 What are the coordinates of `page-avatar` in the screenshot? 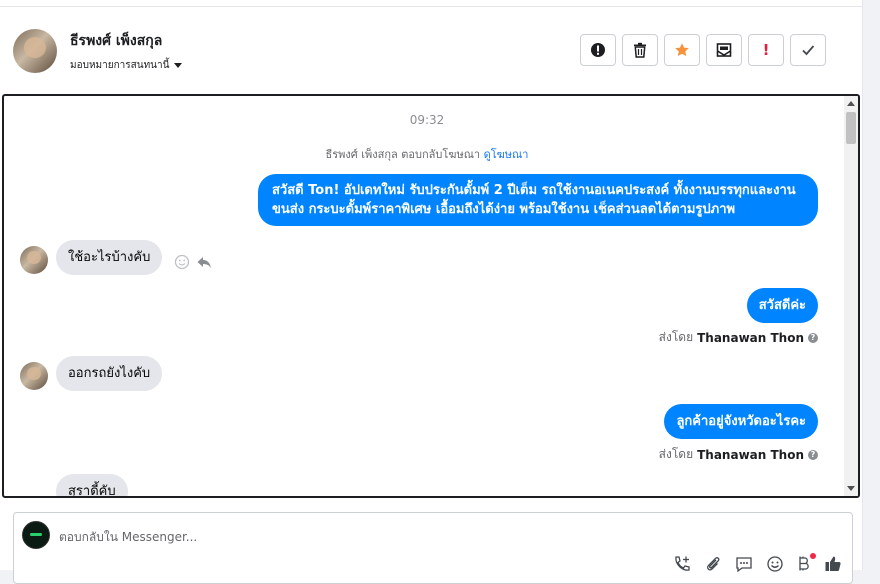 It's located at (36, 535).